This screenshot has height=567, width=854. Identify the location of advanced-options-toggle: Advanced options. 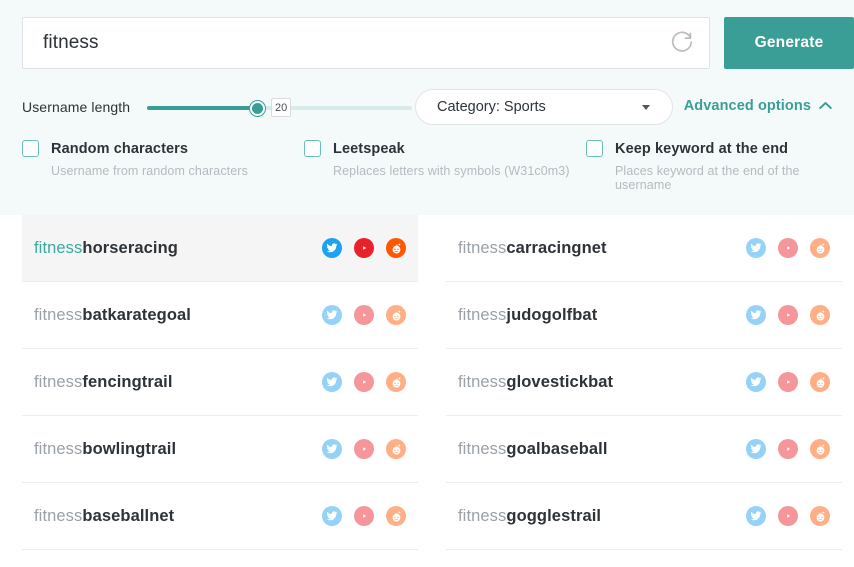
(758, 106).